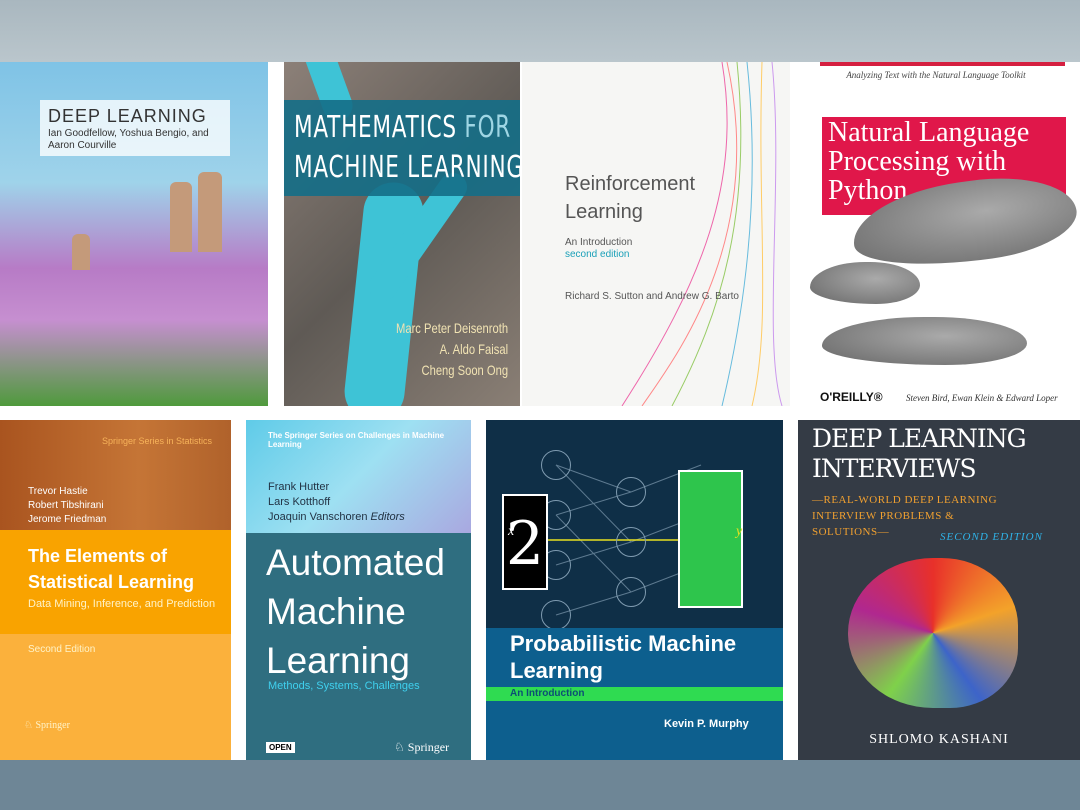 This screenshot has width=1080, height=810. I want to click on digit-image: 2, so click(525, 542).